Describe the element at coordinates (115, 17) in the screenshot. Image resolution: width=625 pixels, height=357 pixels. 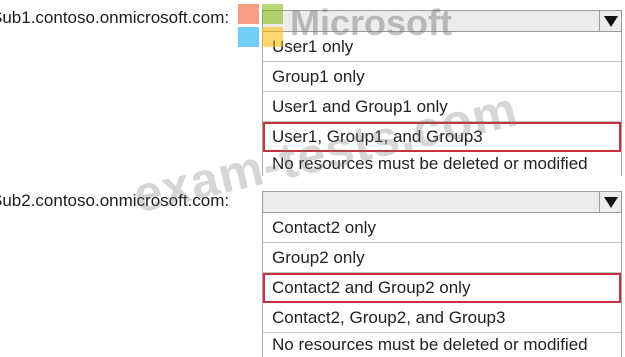
I see `question-1-label: Sub1.contoso.onmicrosoft.com:` at that location.